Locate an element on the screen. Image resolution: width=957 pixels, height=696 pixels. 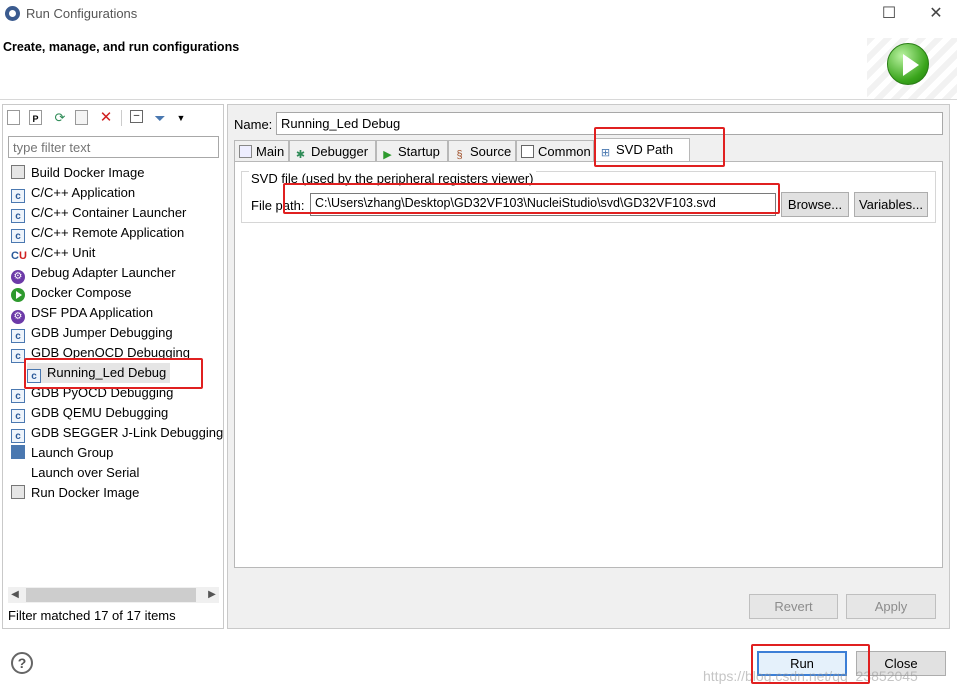
revert-button: Revert is located at coordinates (793, 606).